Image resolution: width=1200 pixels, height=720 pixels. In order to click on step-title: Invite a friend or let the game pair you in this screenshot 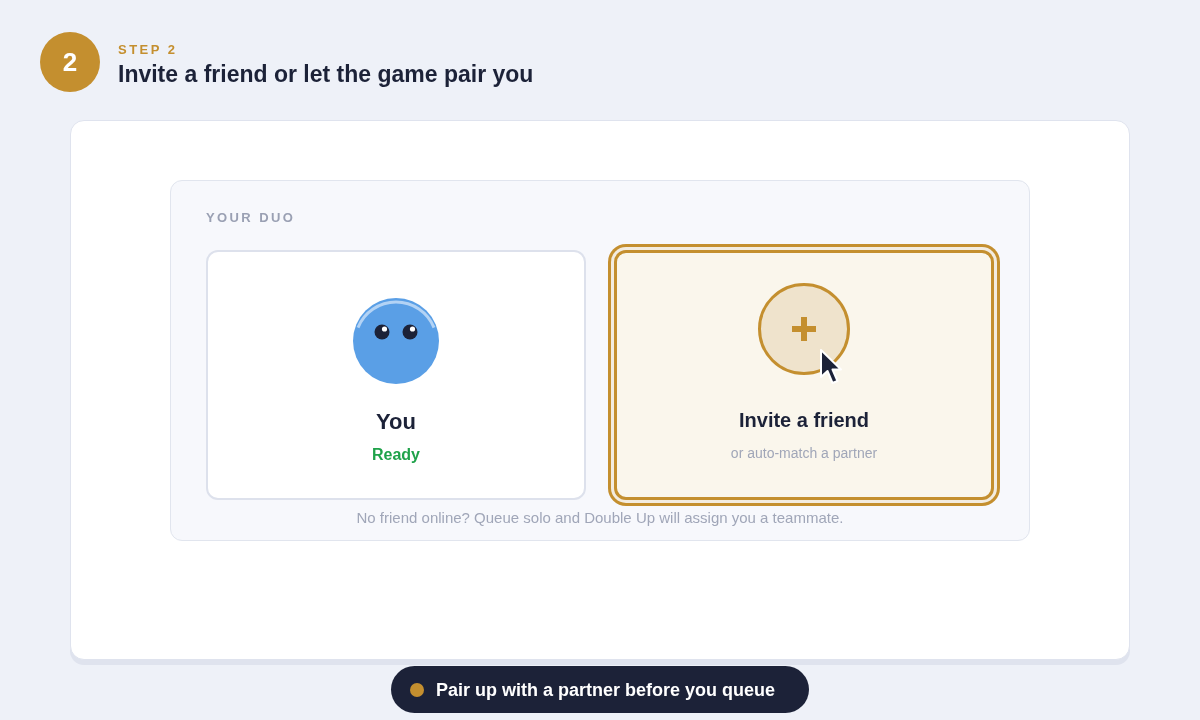, I will do `click(326, 74)`.